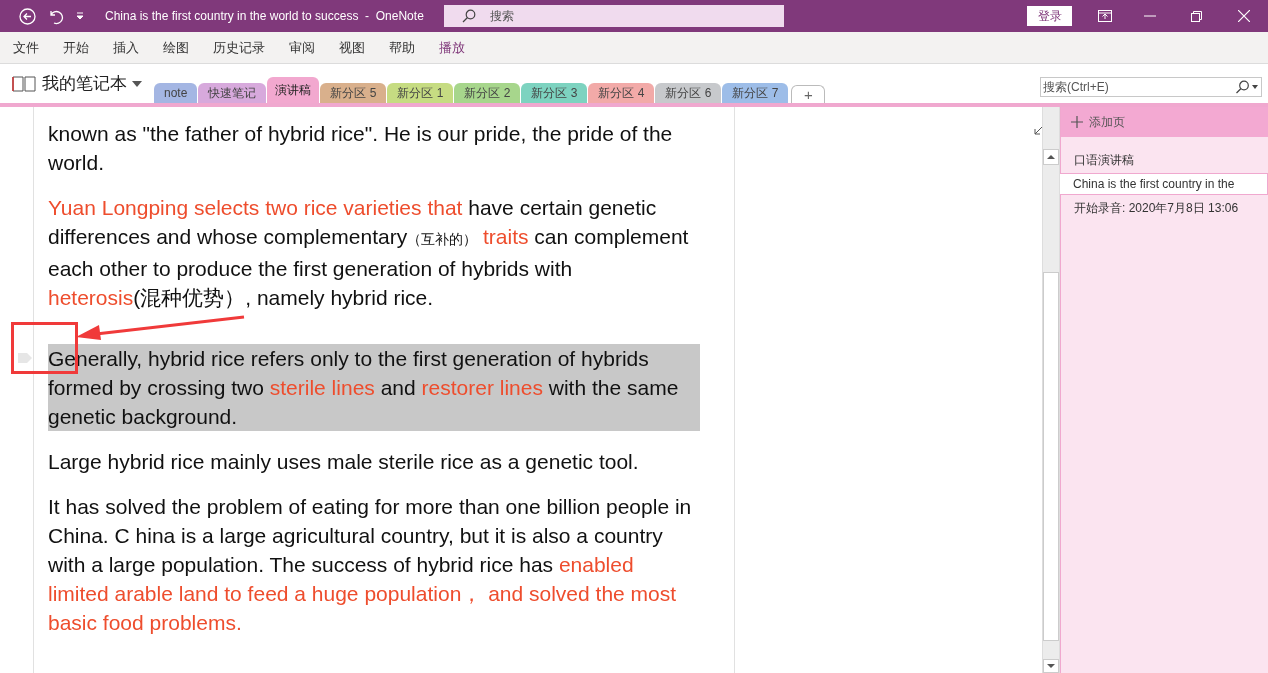 The image size is (1268, 673). Describe the element at coordinates (613, 16) in the screenshot. I see `search-field: 搜索` at that location.